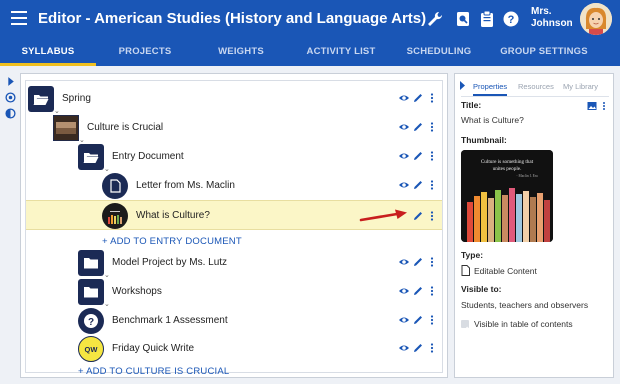 Image resolution: width=620 pixels, height=384 pixels. Describe the element at coordinates (463, 19) in the screenshot. I see `preview-icon` at that location.